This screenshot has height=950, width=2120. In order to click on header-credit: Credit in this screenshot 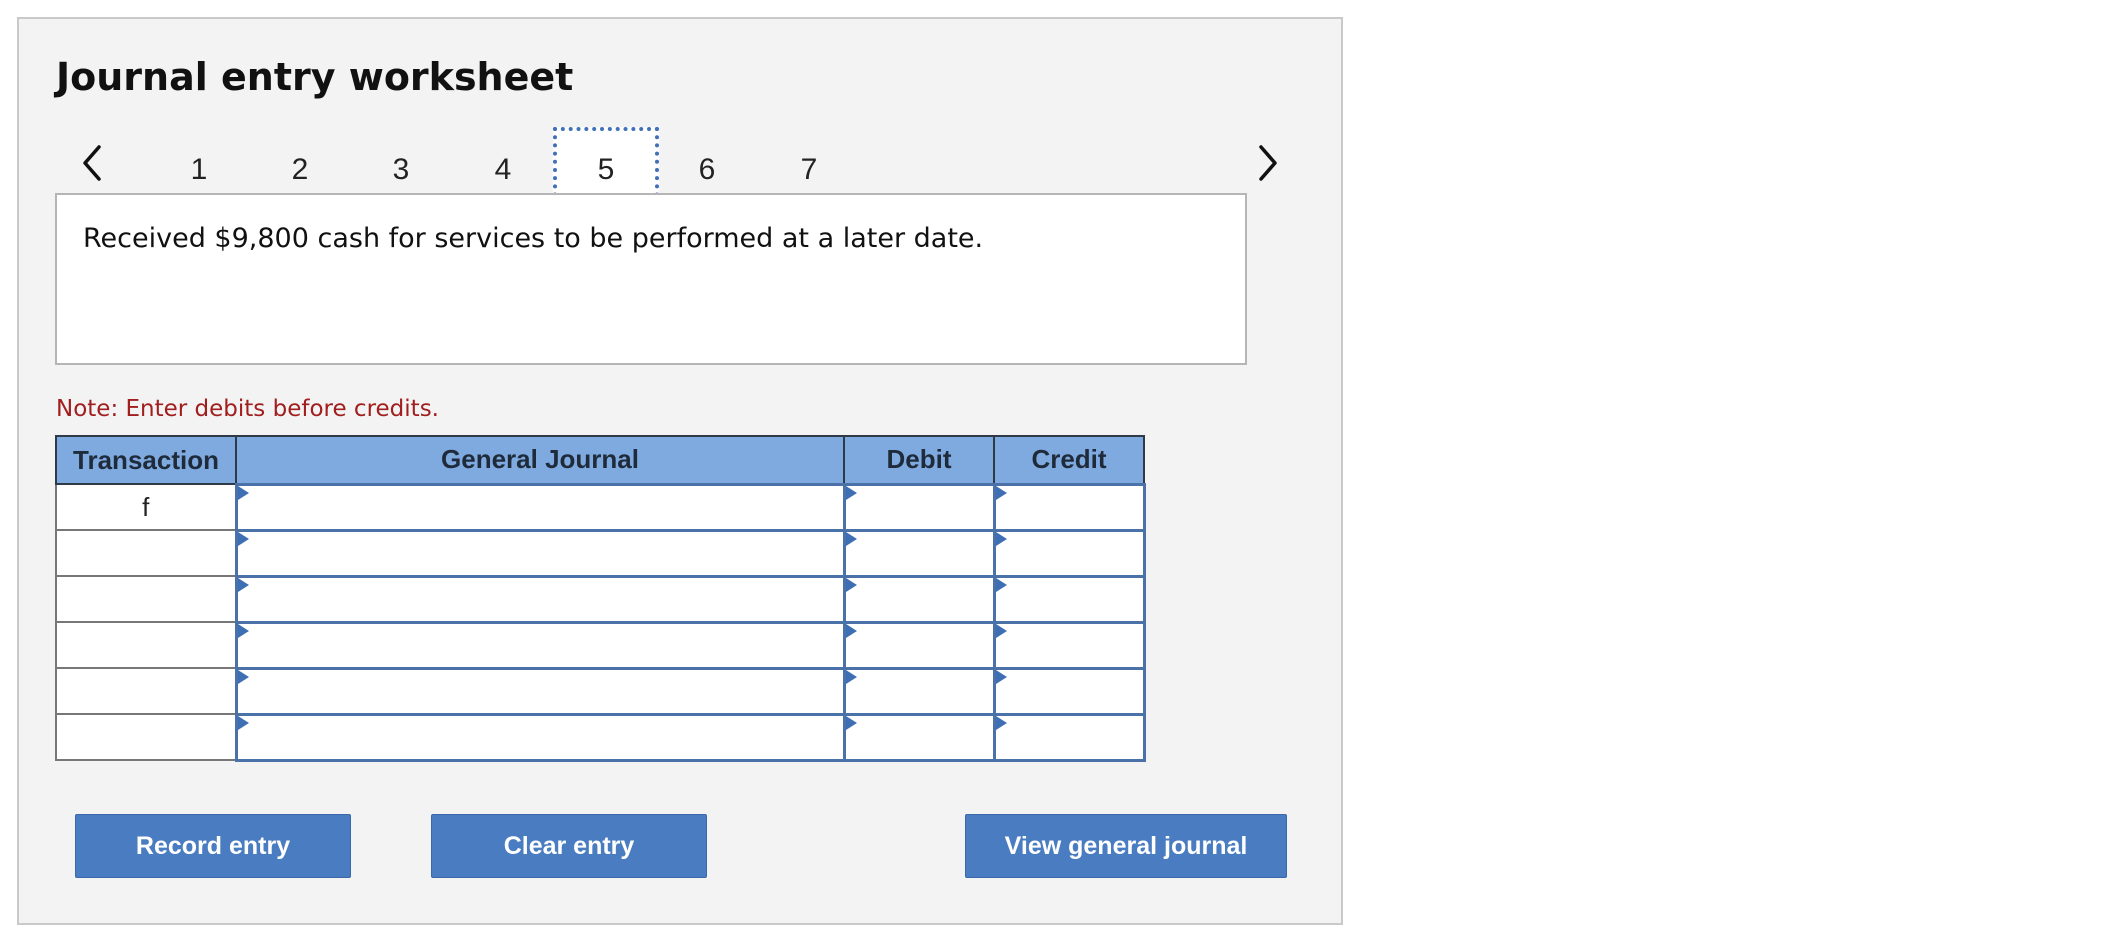, I will do `click(1069, 460)`.